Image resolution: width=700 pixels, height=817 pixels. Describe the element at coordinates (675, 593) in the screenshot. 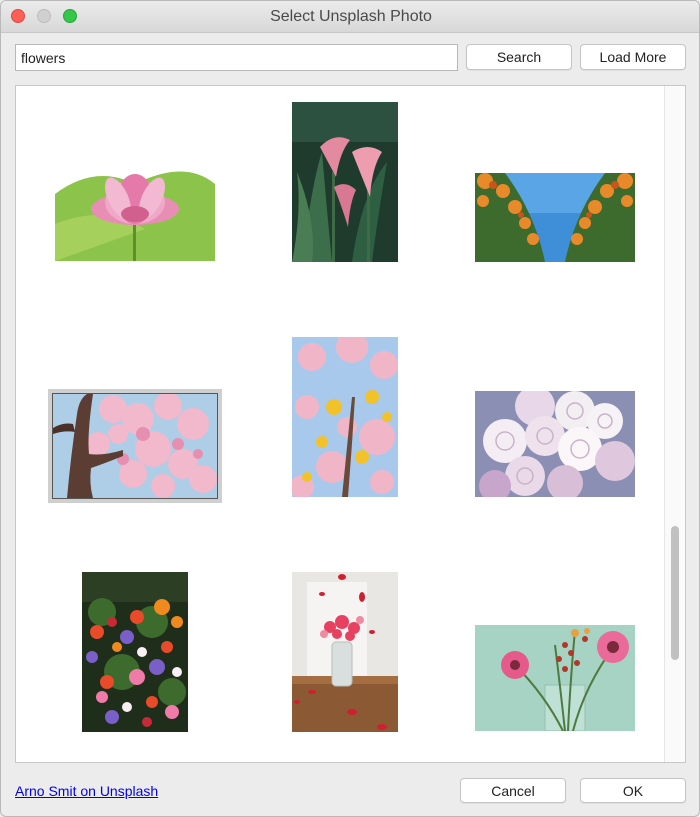

I see `scrollbar-thumb` at that location.